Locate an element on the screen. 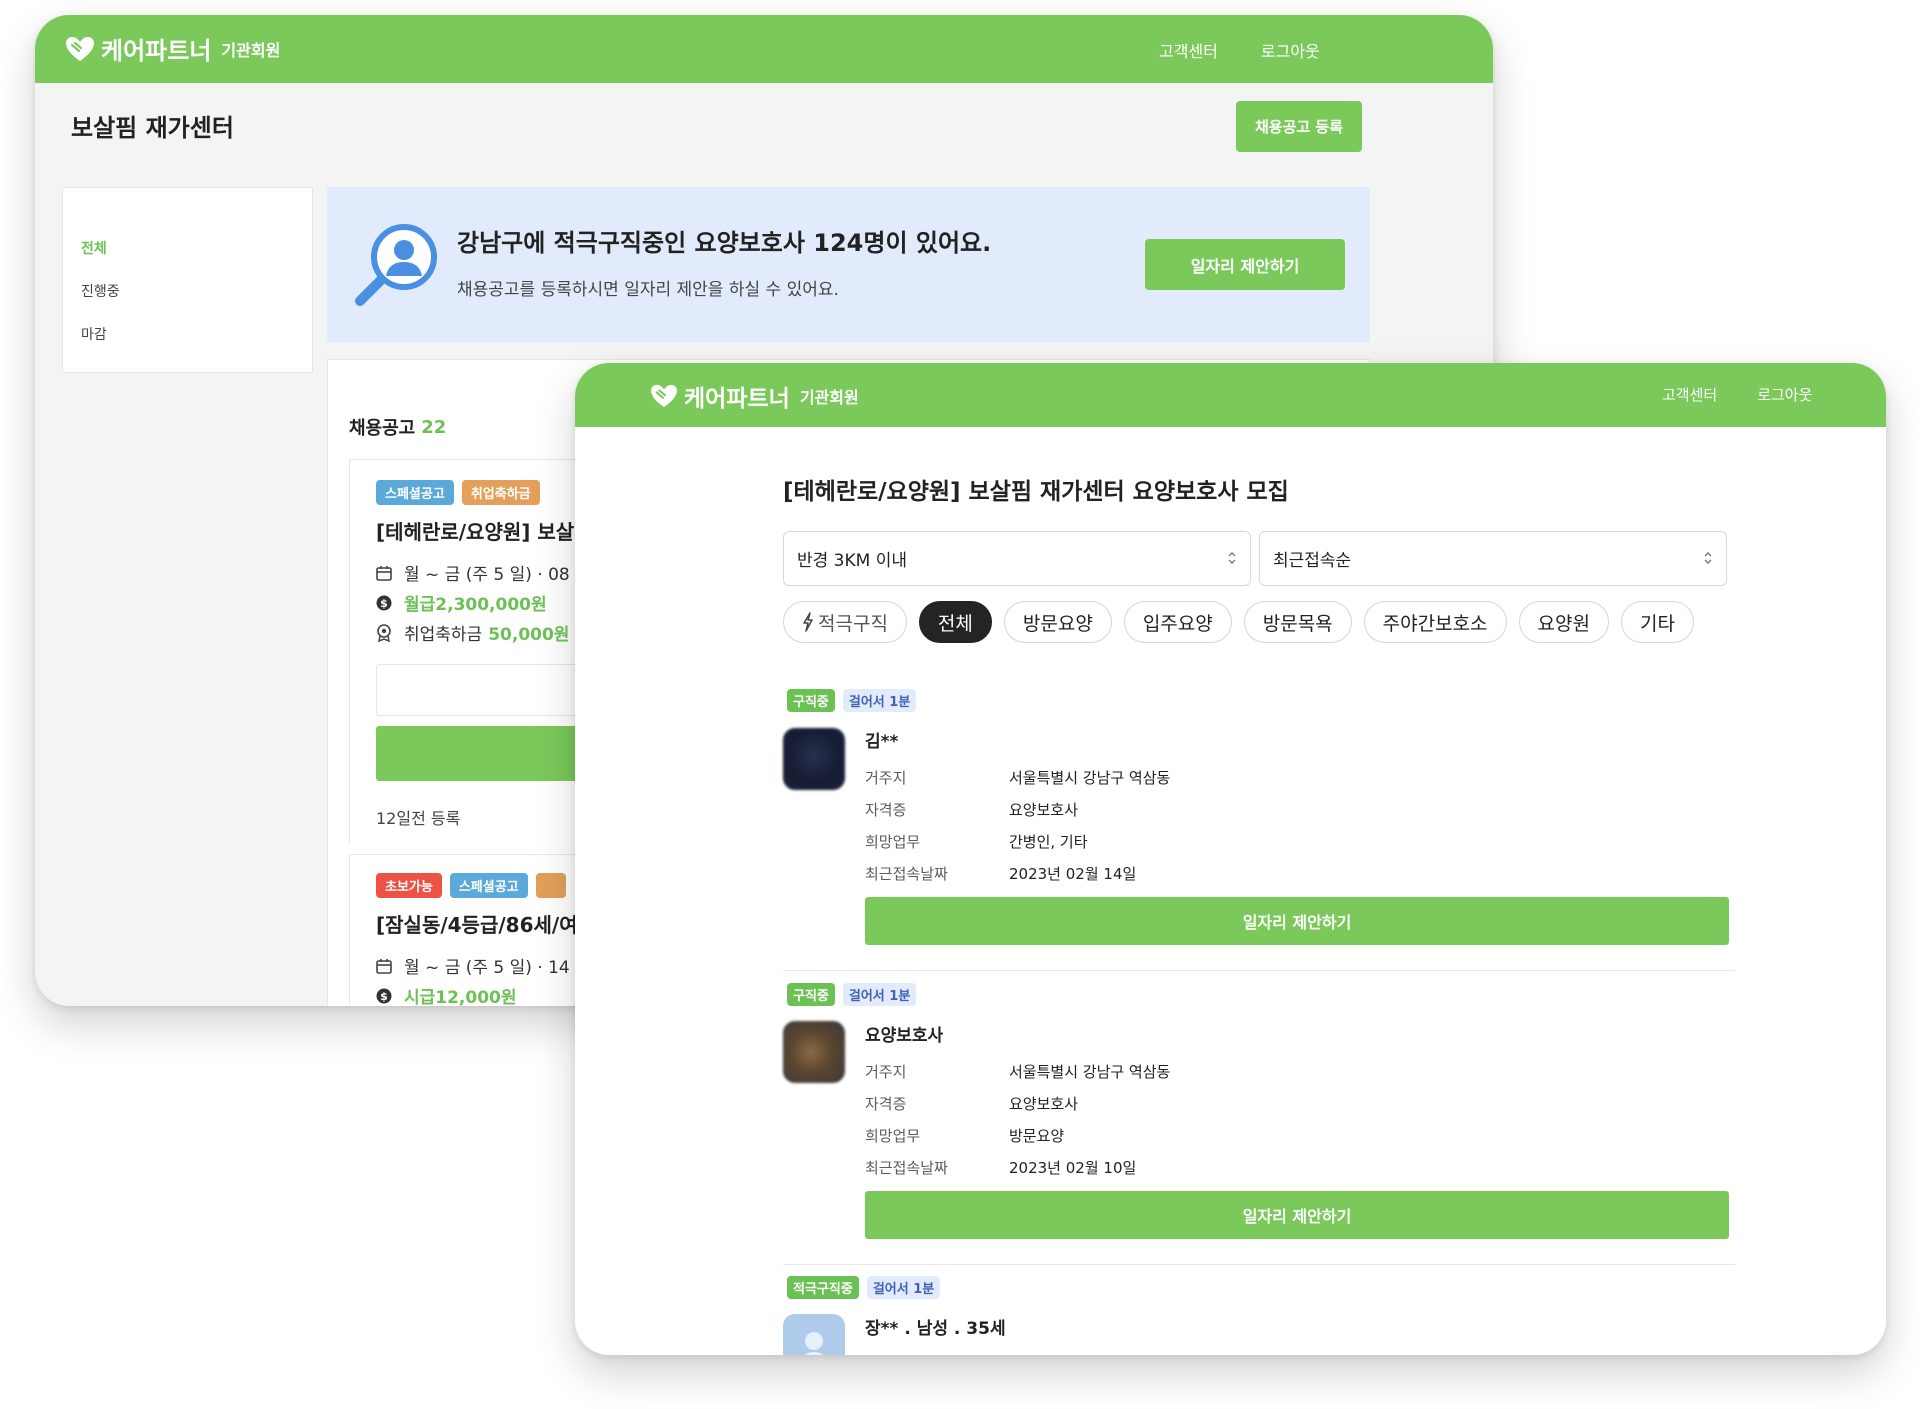  candidate-name: 장** . 남성 . 35세 is located at coordinates (935, 1329).